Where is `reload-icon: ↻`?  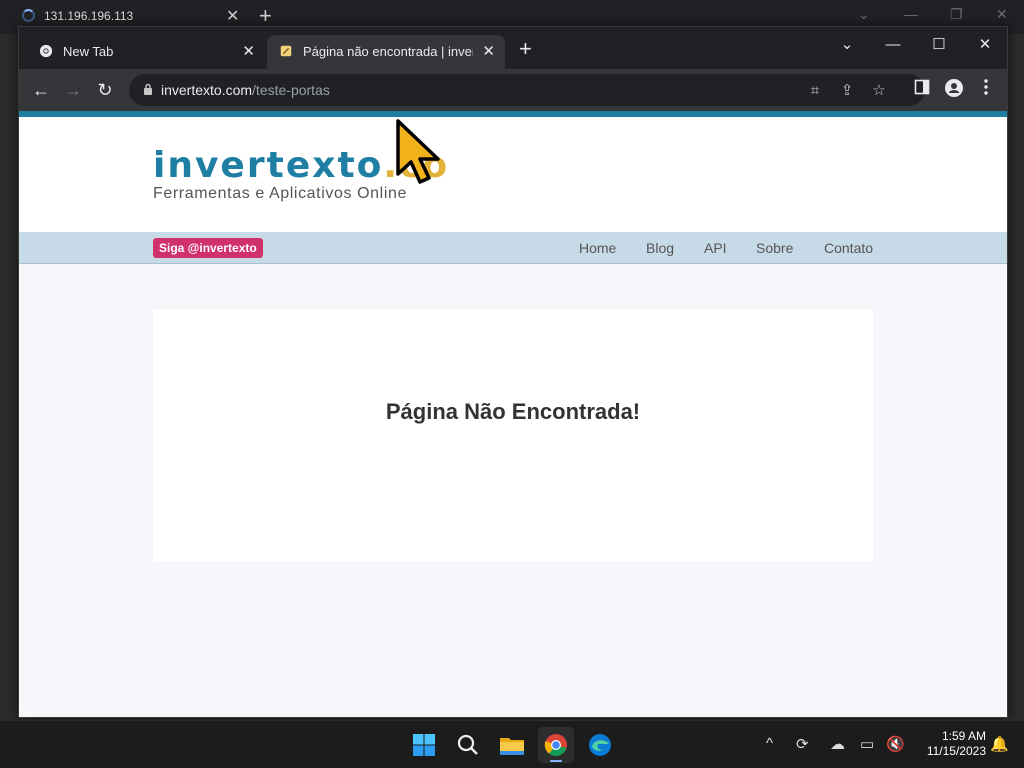
reload-icon: ↻ is located at coordinates (105, 90).